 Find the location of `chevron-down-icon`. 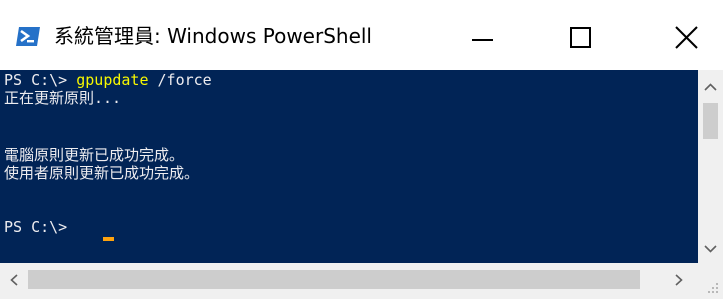

chevron-down-icon is located at coordinates (710, 248).